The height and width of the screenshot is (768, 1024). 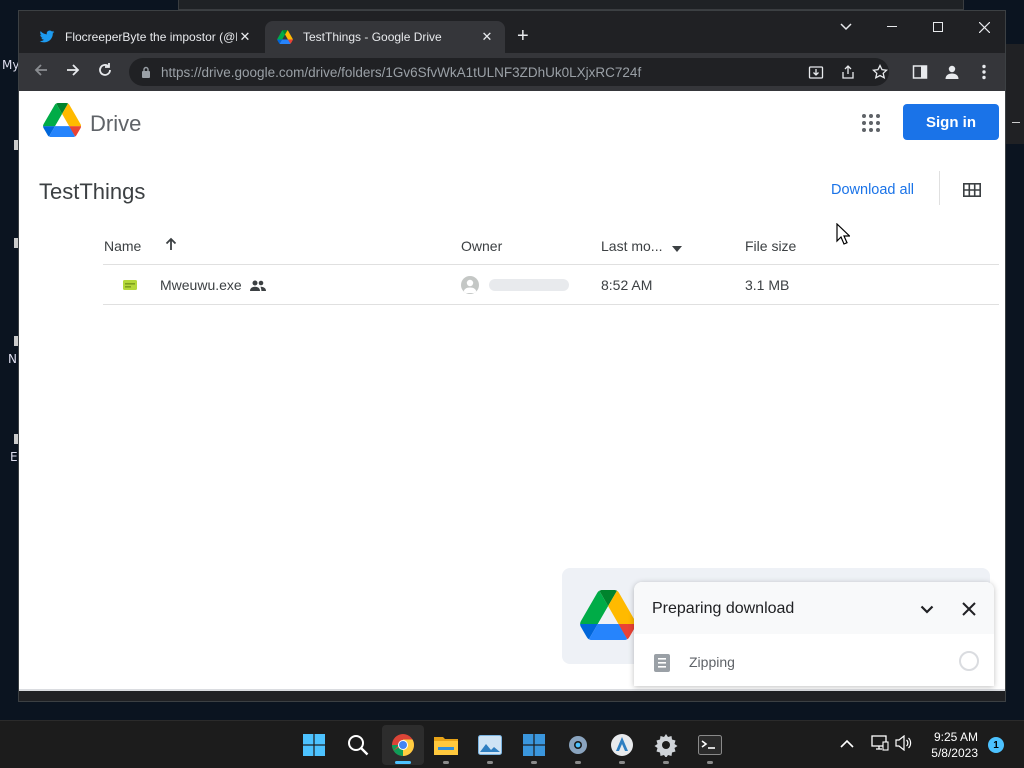 What do you see at coordinates (446, 745) in the screenshot?
I see `file-explorer-icon` at bounding box center [446, 745].